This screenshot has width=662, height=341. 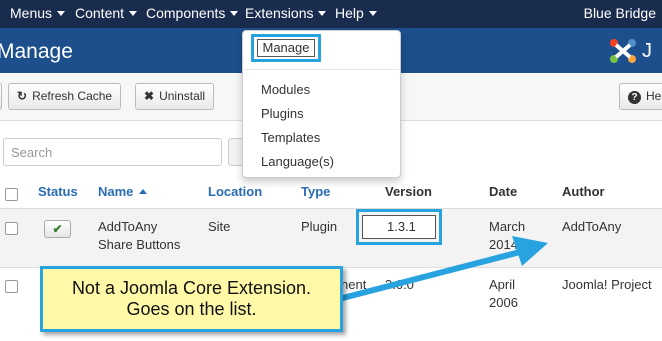 I want to click on refresh-icon: ↻, so click(x=22, y=96).